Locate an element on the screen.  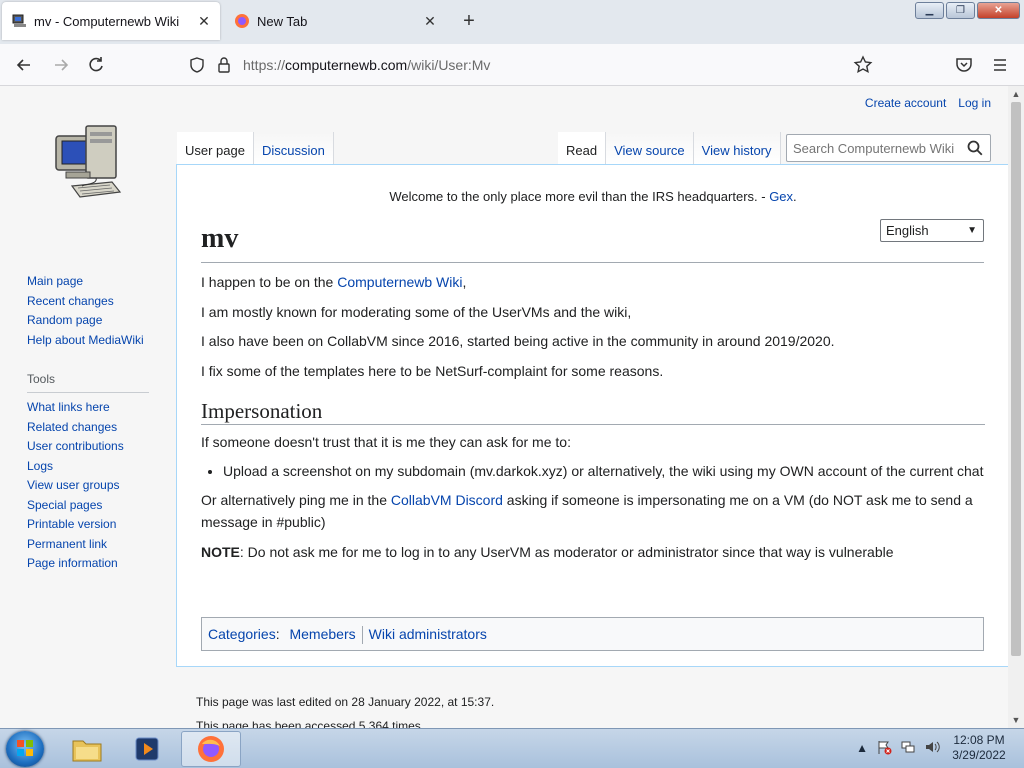
file-explorer-taskbar-button is located at coordinates (87, 749).